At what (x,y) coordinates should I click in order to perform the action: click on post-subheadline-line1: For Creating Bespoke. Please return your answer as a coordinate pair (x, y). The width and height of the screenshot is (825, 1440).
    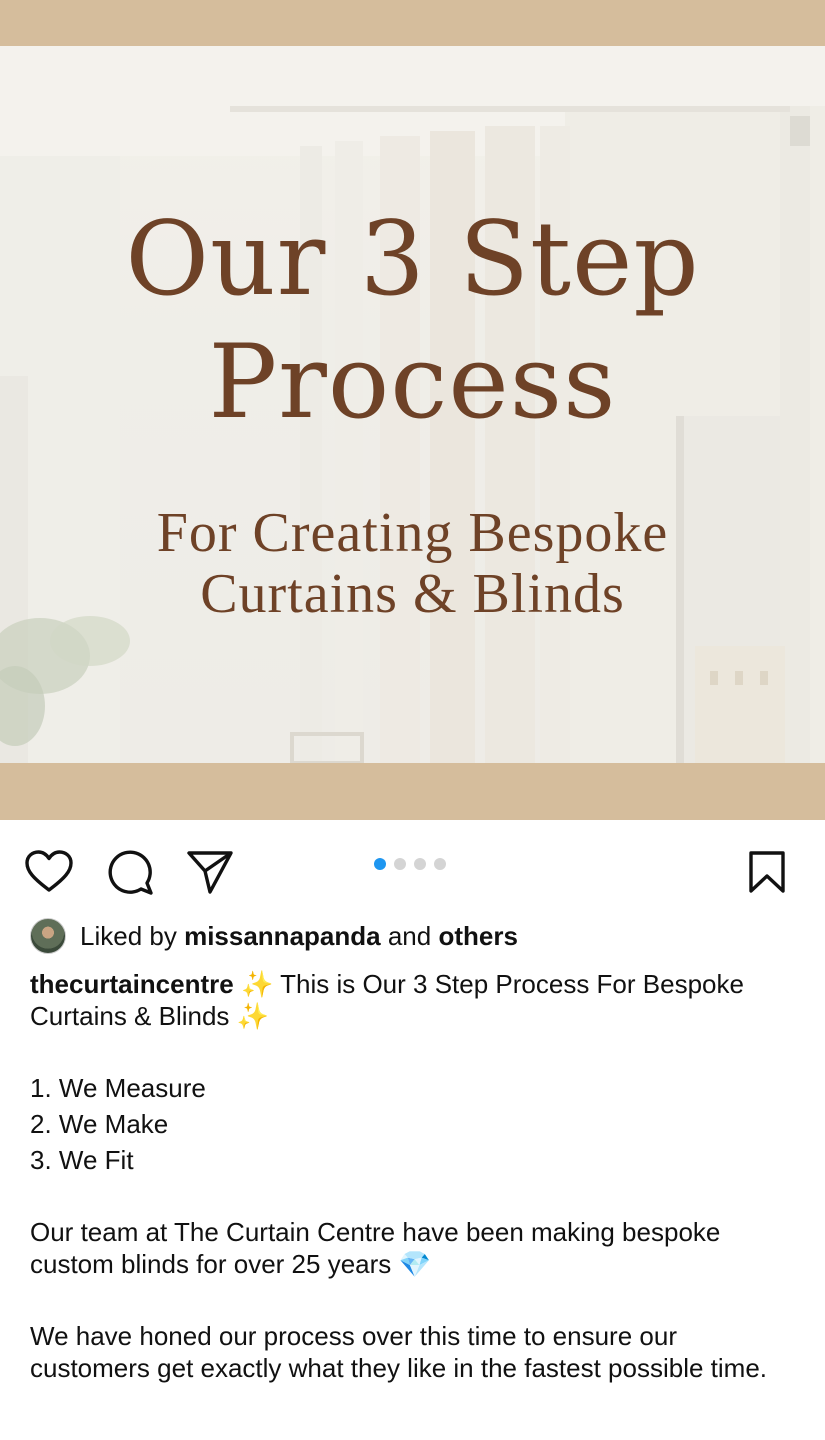
    Looking at the image, I should click on (412, 533).